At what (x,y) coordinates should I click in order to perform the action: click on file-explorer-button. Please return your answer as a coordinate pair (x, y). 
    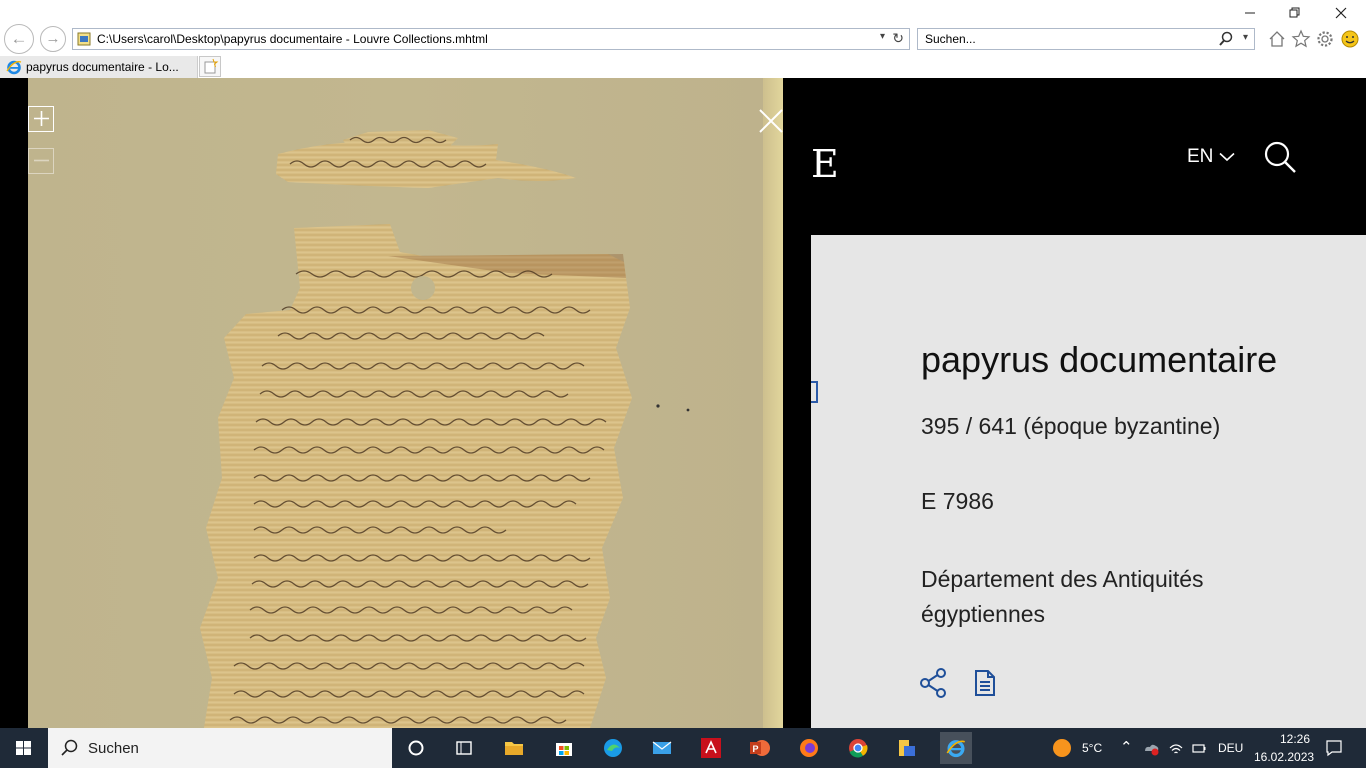
    Looking at the image, I should click on (514, 748).